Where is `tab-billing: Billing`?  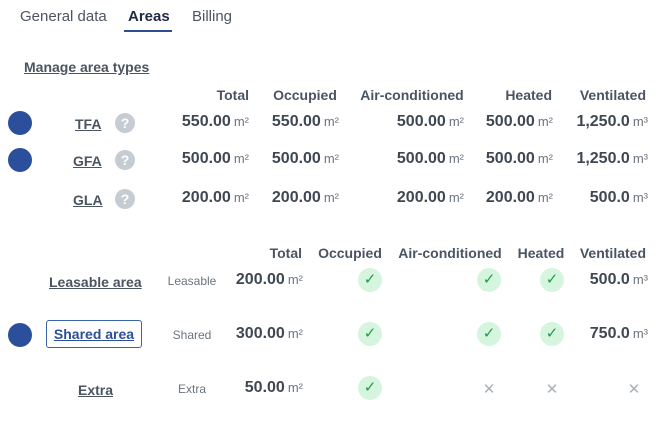
tab-billing: Billing is located at coordinates (212, 16).